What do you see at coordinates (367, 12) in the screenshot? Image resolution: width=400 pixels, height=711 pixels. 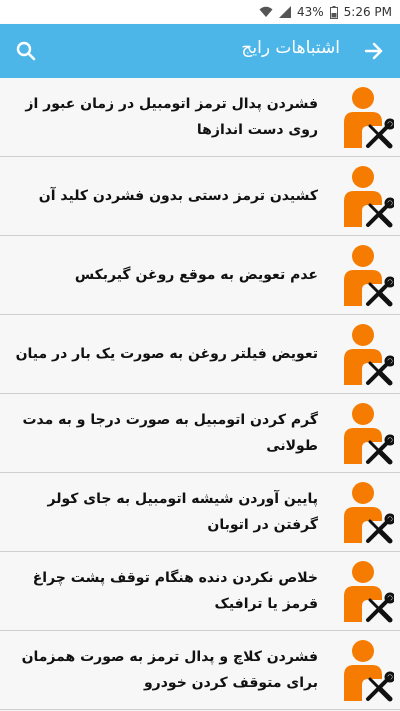 I see `status-time: 5:26 PM` at bounding box center [367, 12].